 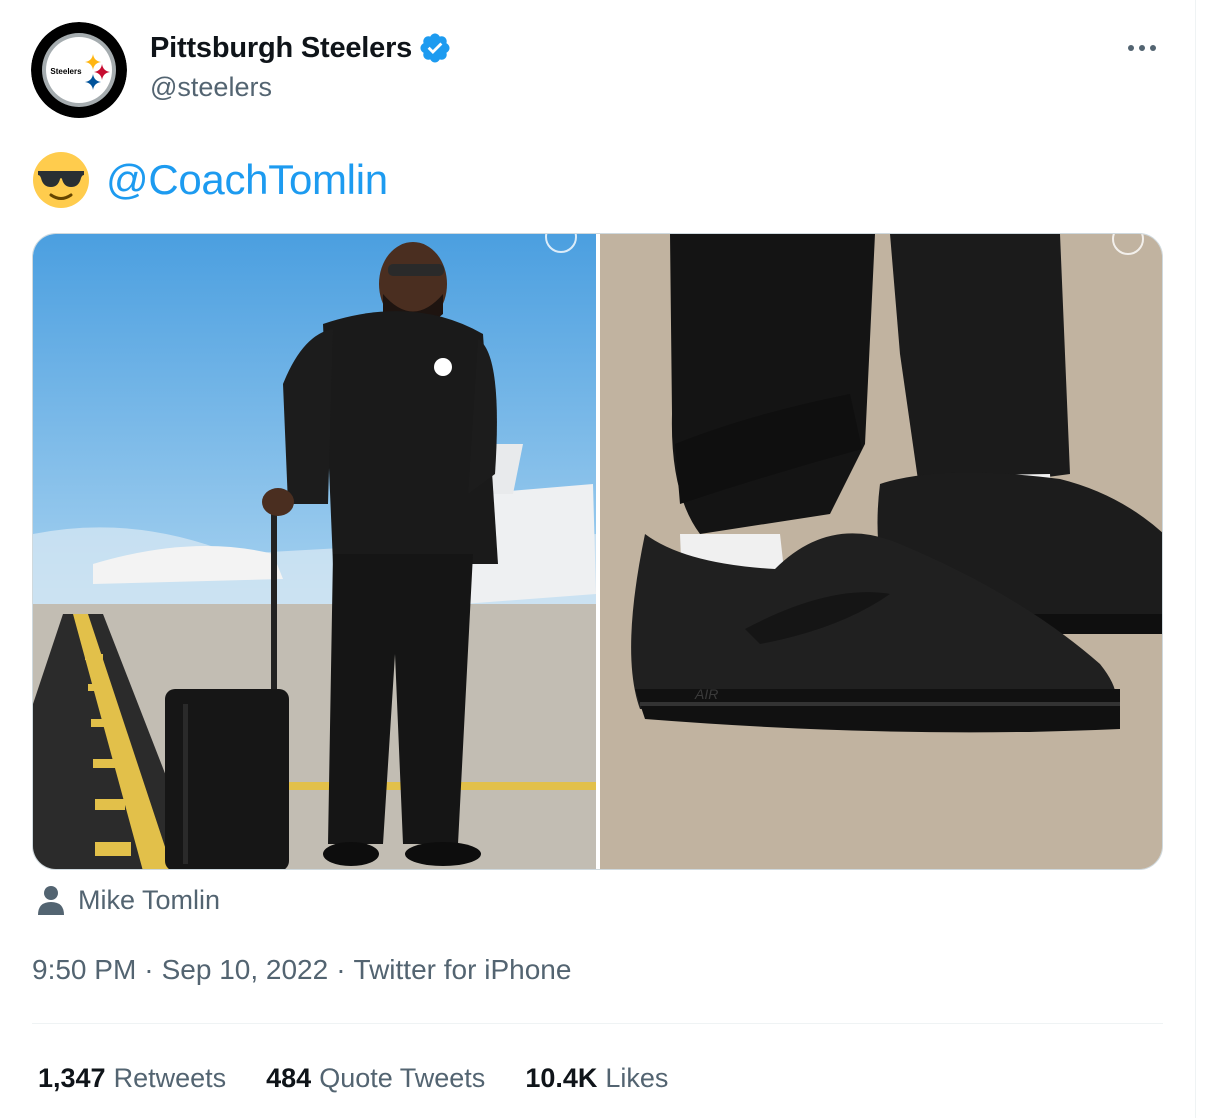 I want to click on divider, so click(x=597, y=1023).